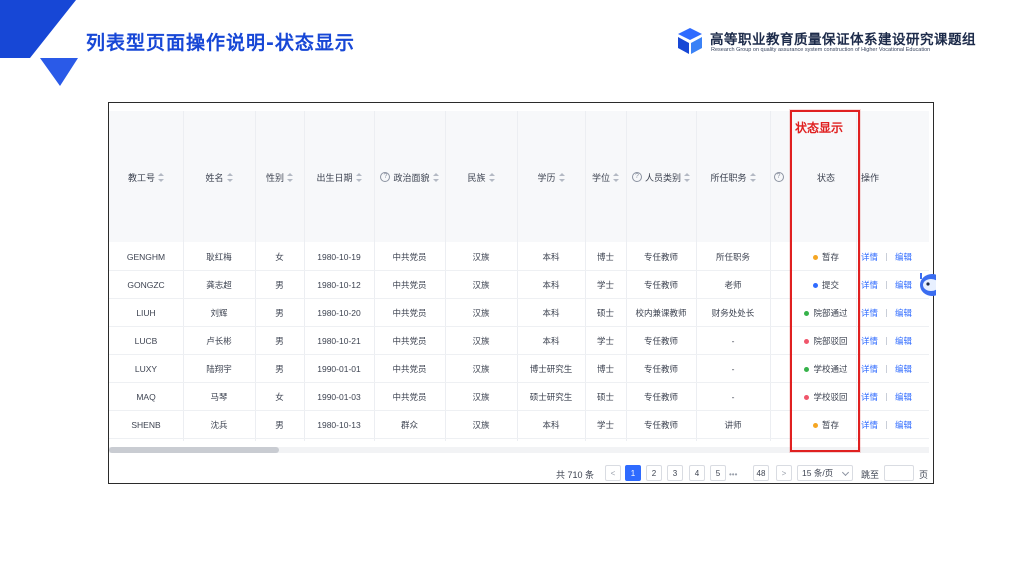 This screenshot has width=1024, height=576. What do you see at coordinates (818, 473) in the screenshot?
I see `page-size-value: 15 条/页` at bounding box center [818, 473].